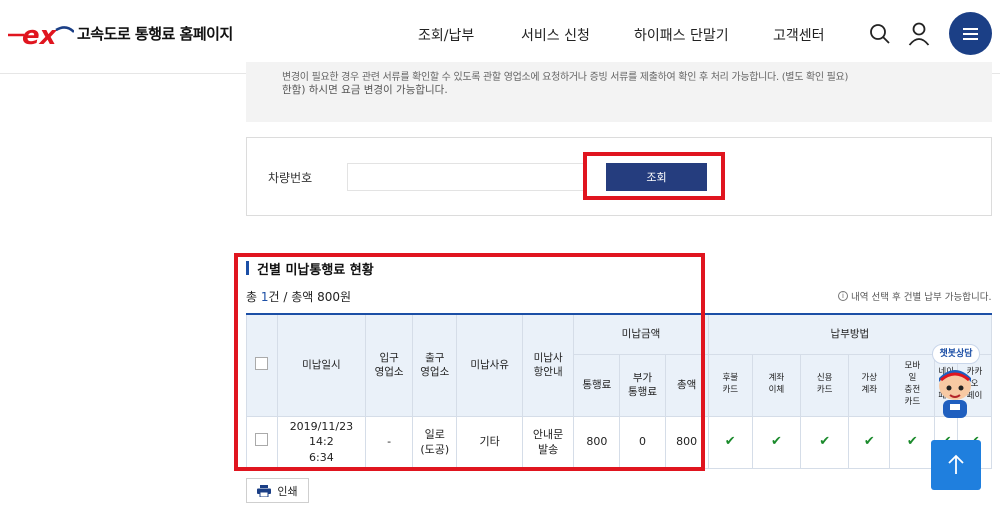  Describe the element at coordinates (730, 385) in the screenshot. I see `header-method-deferred-card: 후불 카드` at that location.